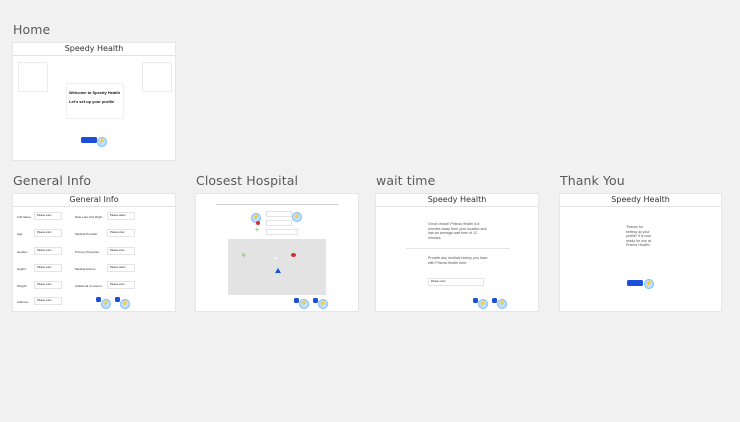 Image resolution: width=740 pixels, height=422 pixels. I want to click on medical-history-input: Please enter, so click(456, 282).